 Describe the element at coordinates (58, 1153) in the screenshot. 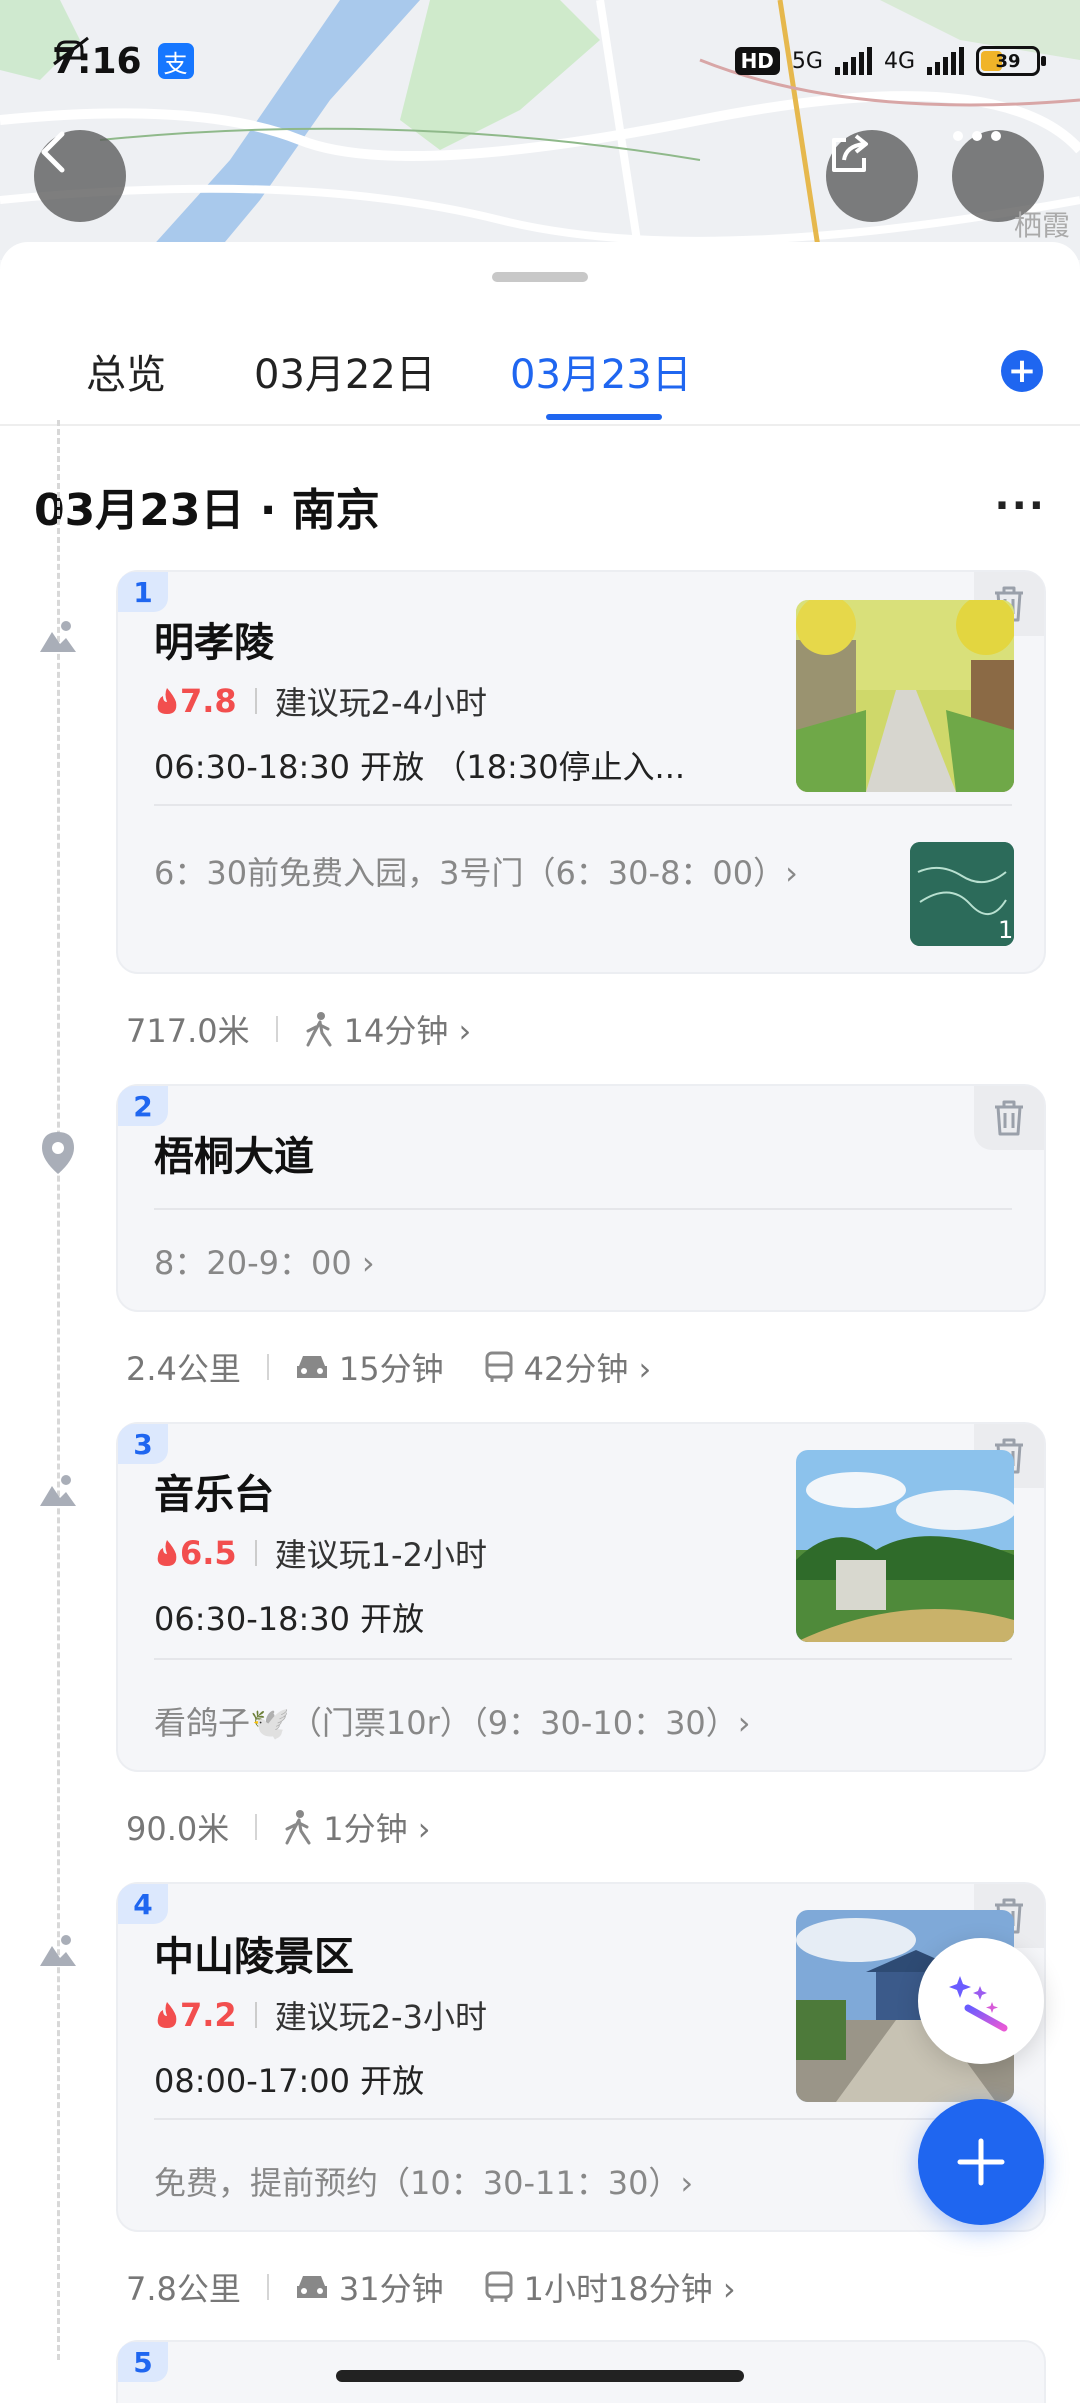

I see `location-pin-icon` at that location.